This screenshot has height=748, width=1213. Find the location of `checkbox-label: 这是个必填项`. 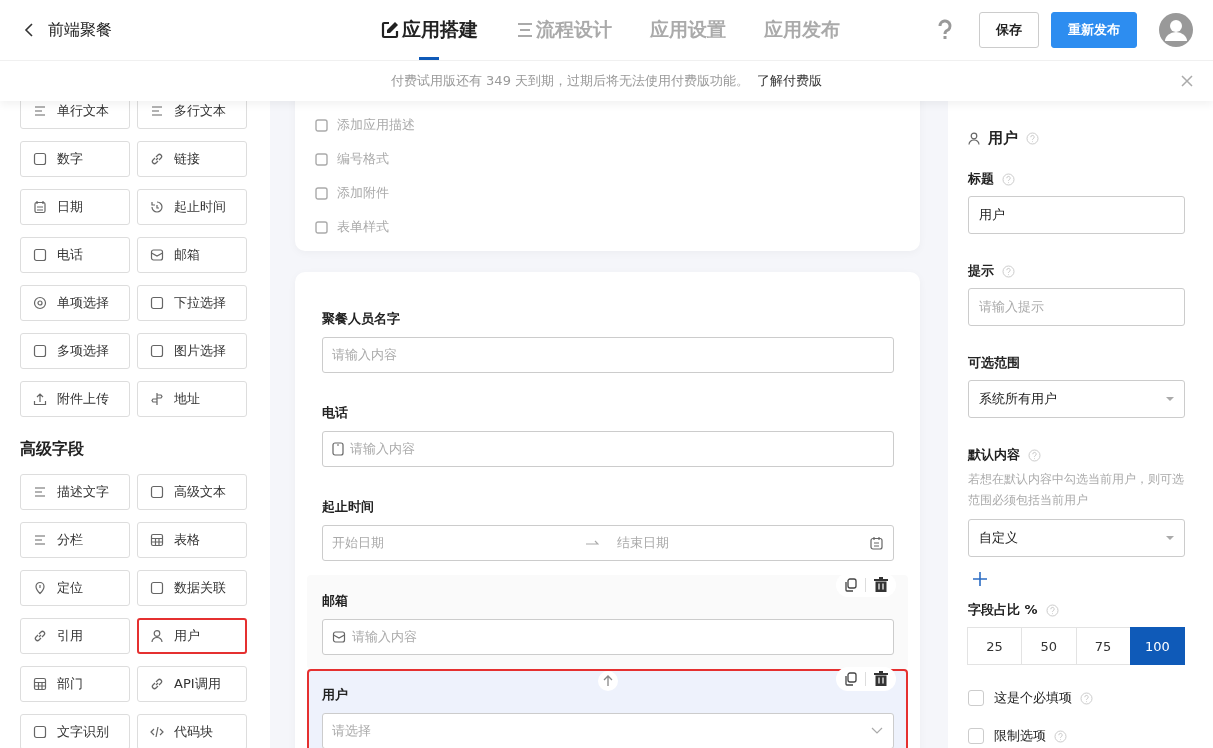

checkbox-label: 这是个必填项 is located at coordinates (1033, 698).